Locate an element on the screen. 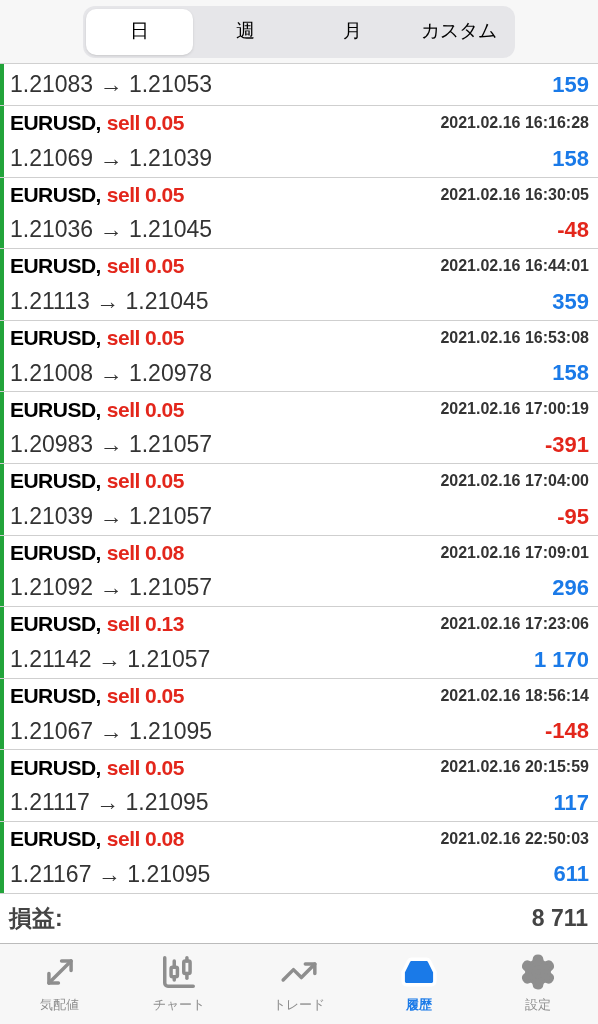 This screenshot has width=598, height=1024. deal-time: 2021.02.16 17:00:19 is located at coordinates (514, 409).